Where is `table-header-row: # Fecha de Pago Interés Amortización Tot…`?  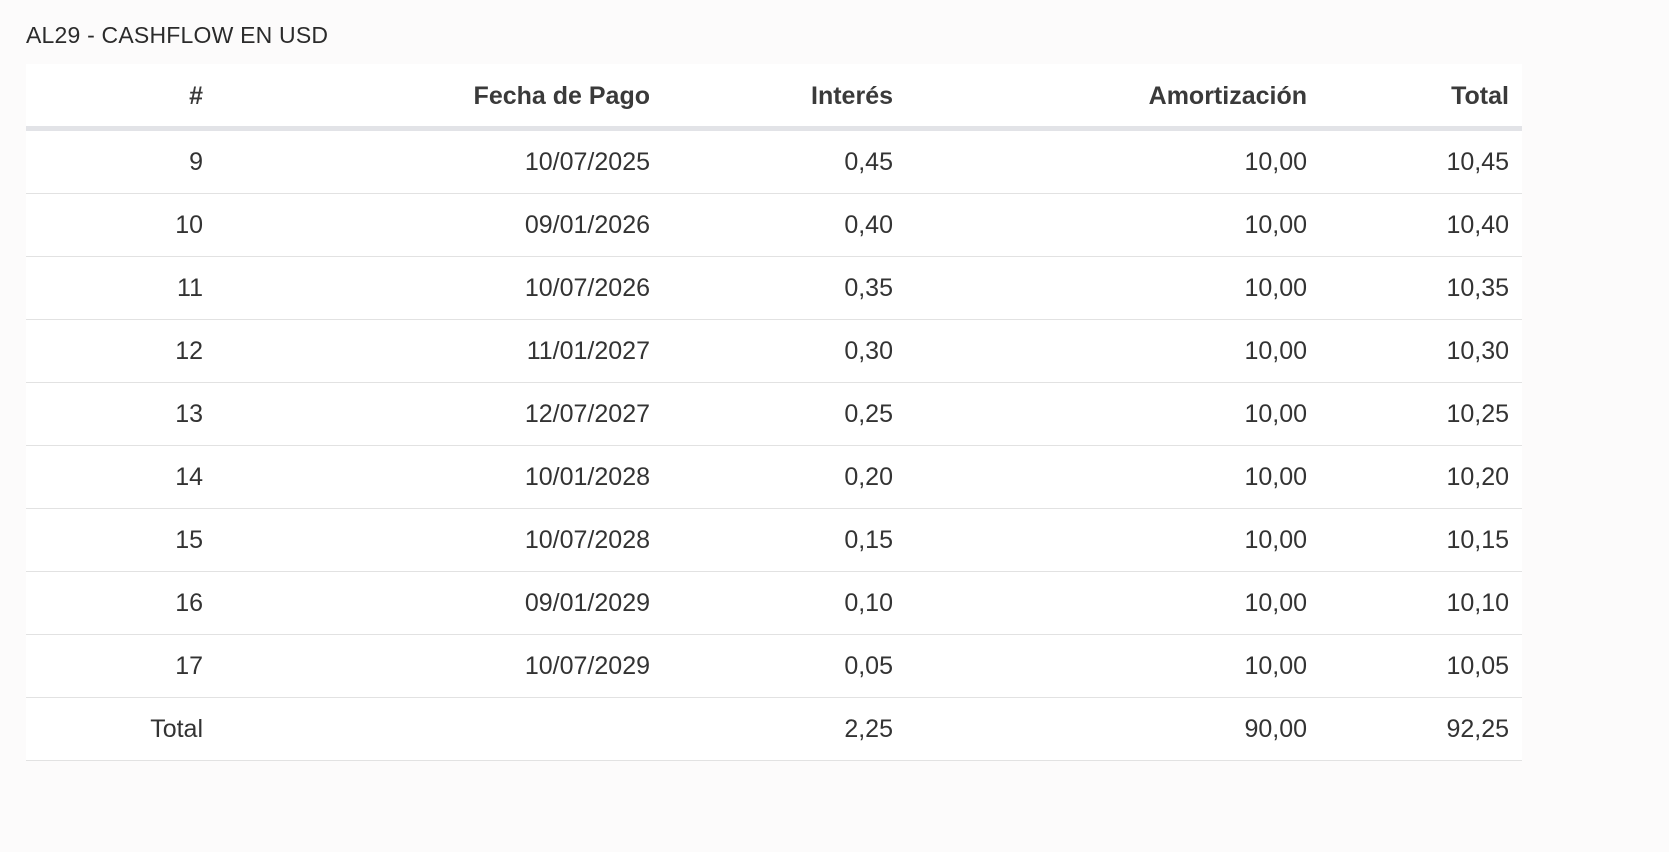
table-header-row: # Fecha de Pago Interés Amortización Tot… is located at coordinates (774, 97).